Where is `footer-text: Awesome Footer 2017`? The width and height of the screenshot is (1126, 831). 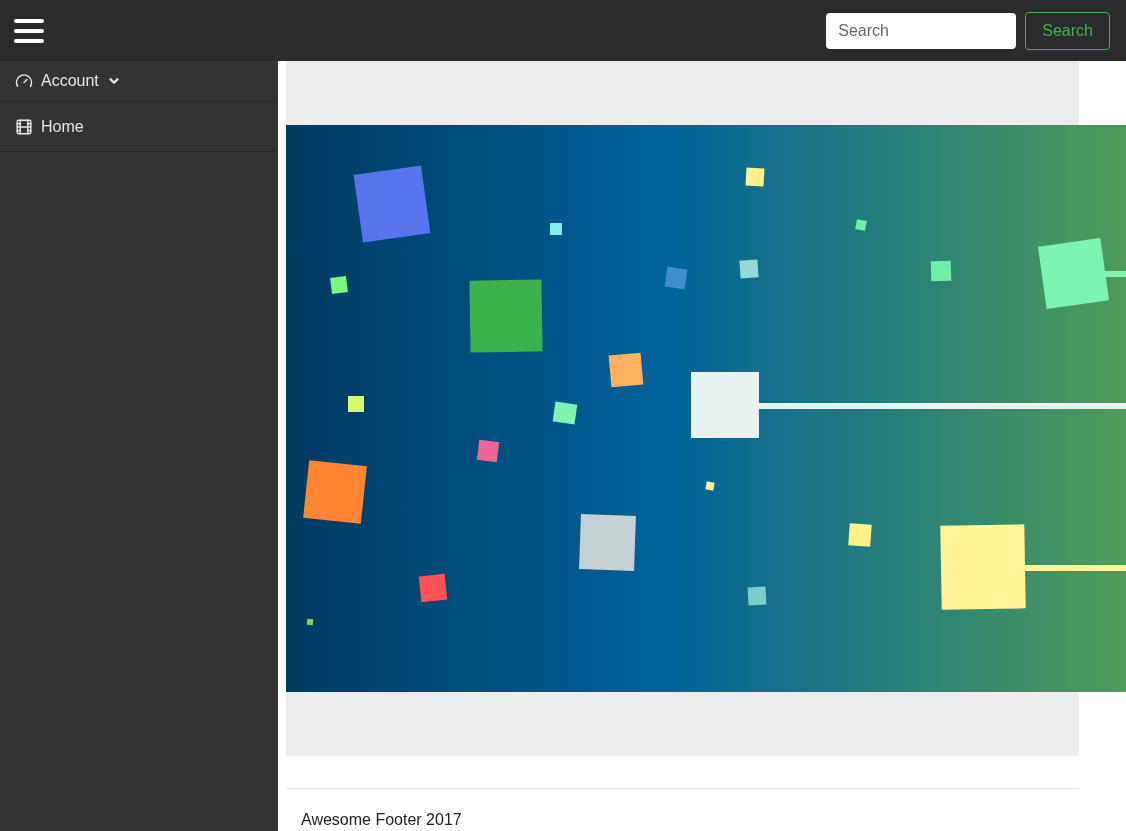
footer-text: Awesome Footer 2017 is located at coordinates (382, 820).